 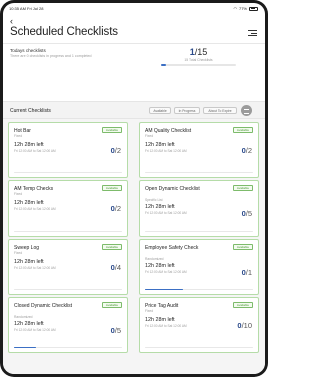 I want to click on back-chevron-icon: ‹, so click(x=15, y=21).